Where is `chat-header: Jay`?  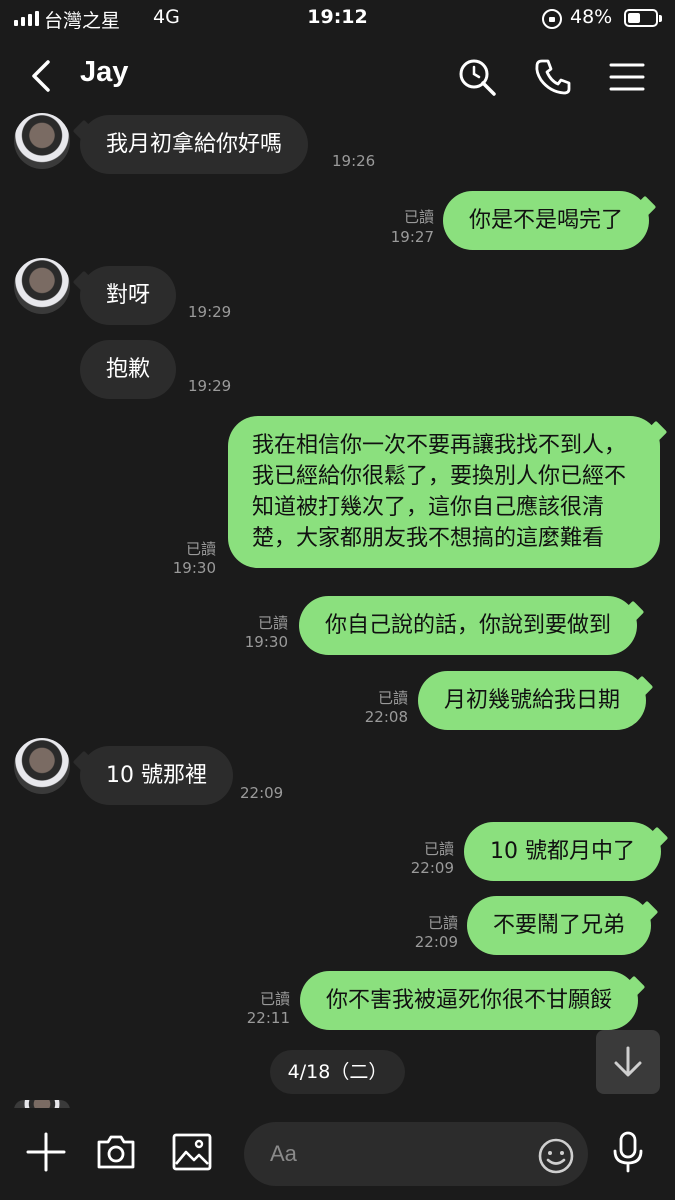 chat-header: Jay is located at coordinates (337, 74).